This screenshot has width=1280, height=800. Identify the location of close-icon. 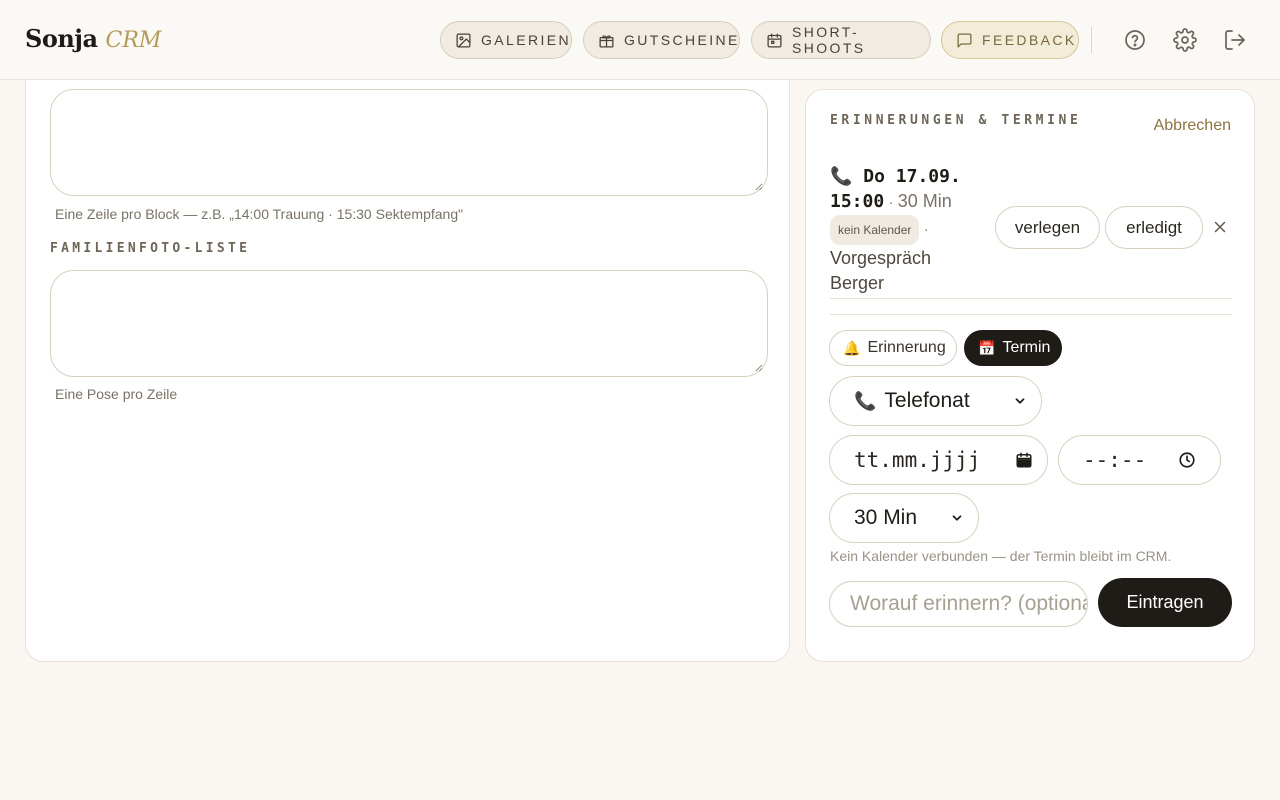
(1220, 227).